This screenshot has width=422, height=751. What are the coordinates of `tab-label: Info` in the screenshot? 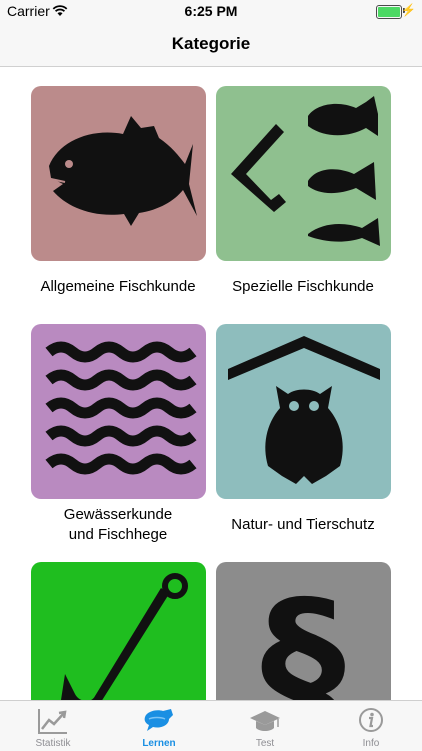 It's located at (371, 743).